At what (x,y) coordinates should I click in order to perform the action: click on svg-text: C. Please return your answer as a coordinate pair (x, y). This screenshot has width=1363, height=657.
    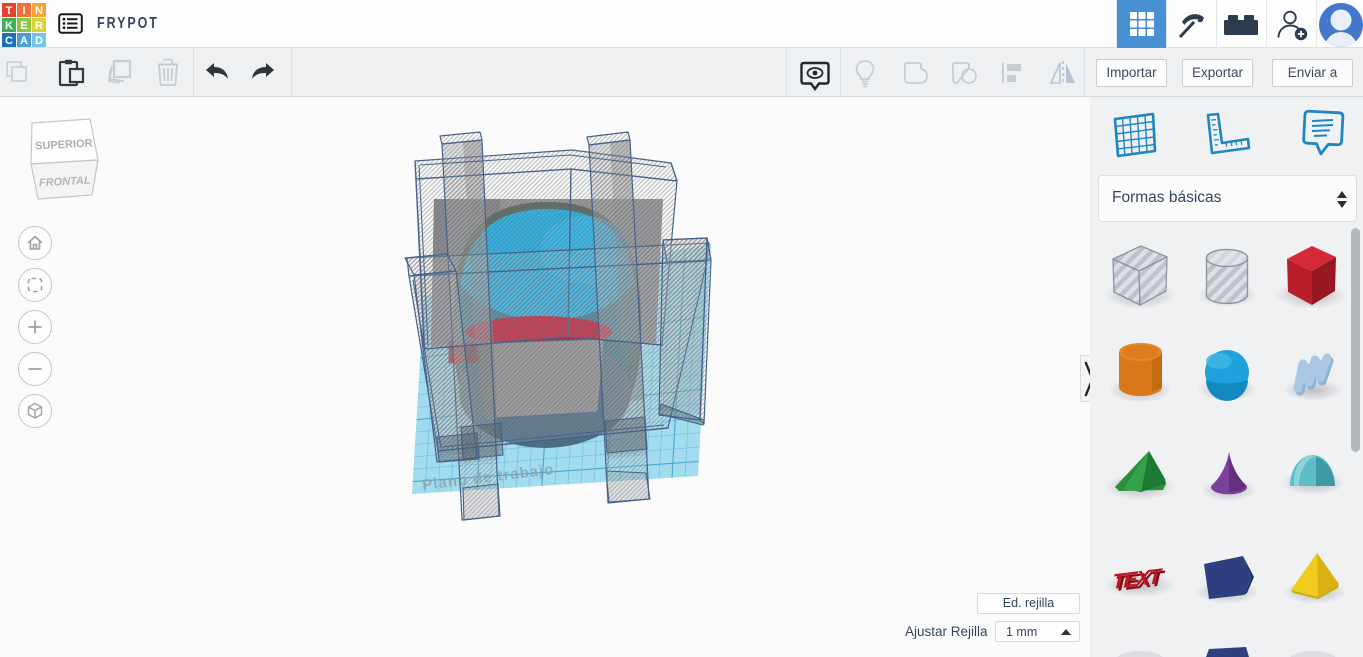
    Looking at the image, I should click on (9, 41).